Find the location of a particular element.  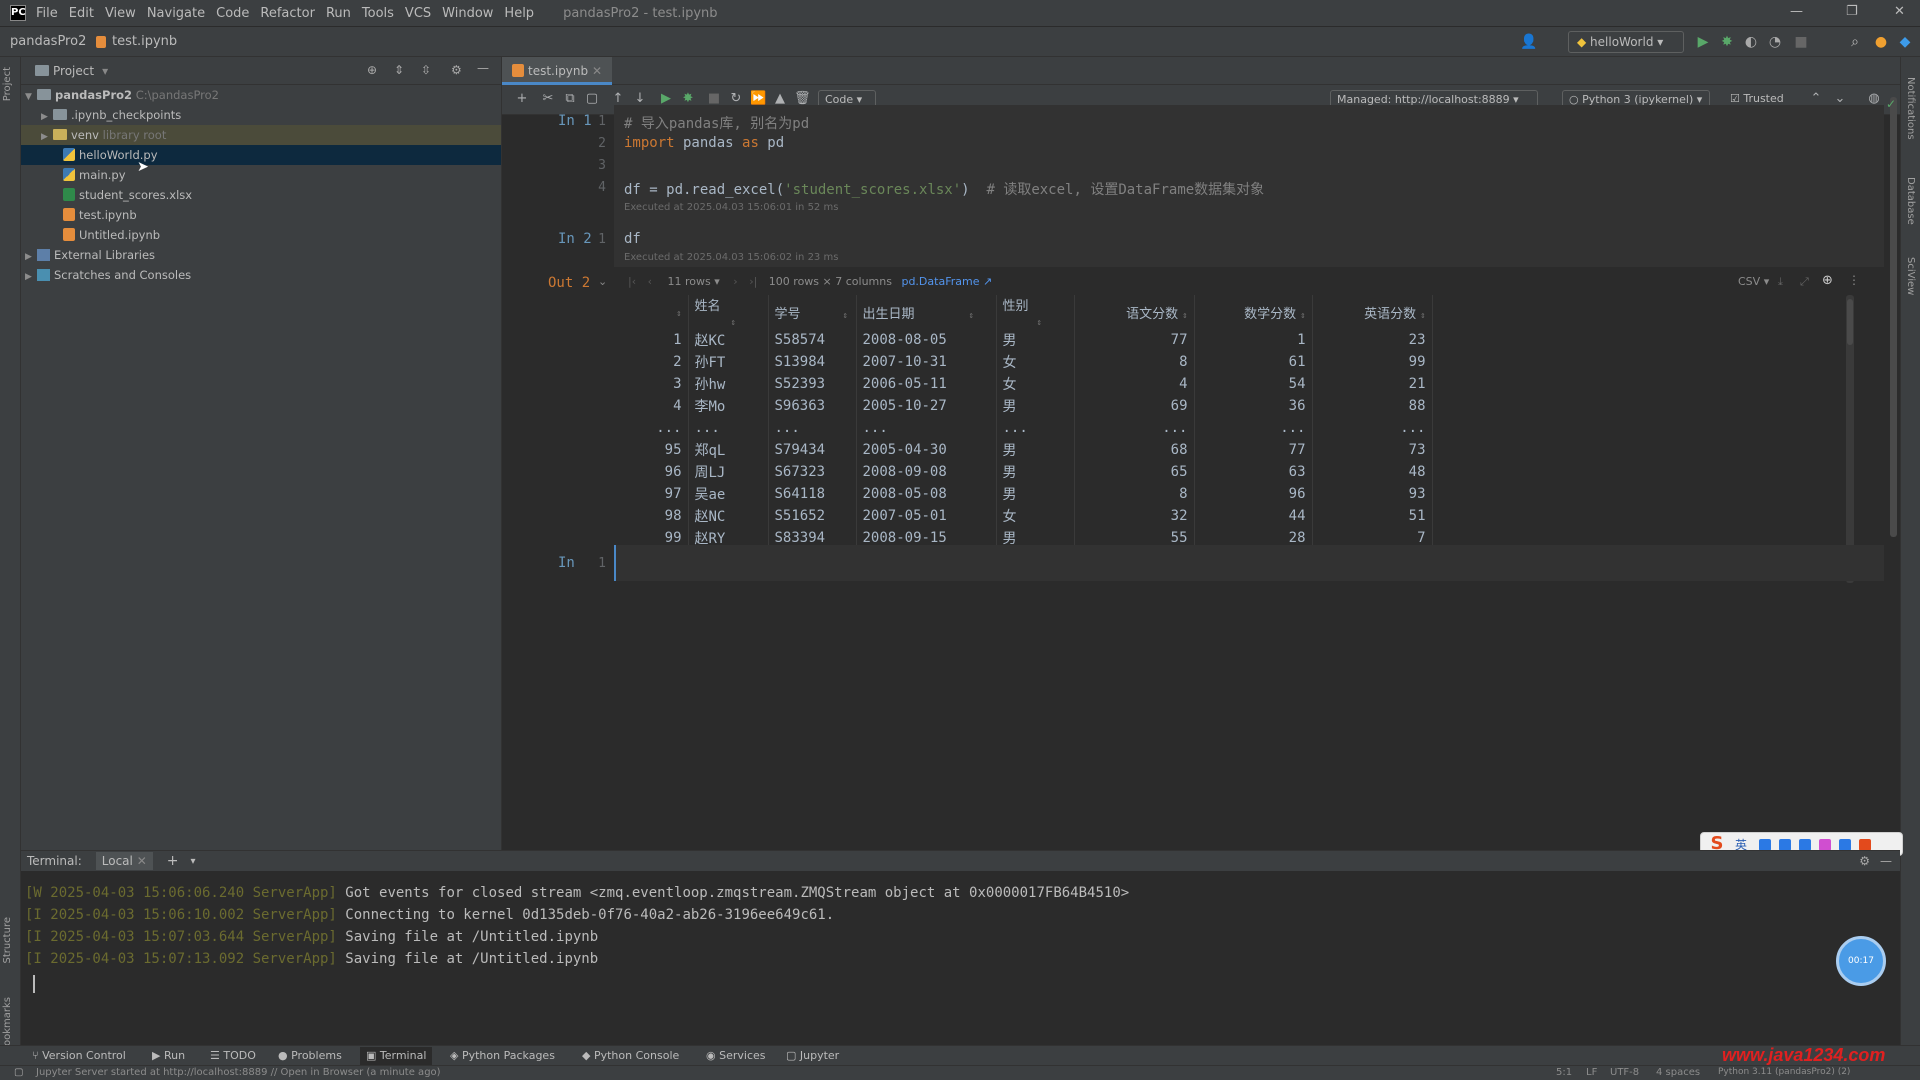

table-row: 3 孙hw S52393 2006-05-11 女 4 54 21 is located at coordinates (1034, 384).